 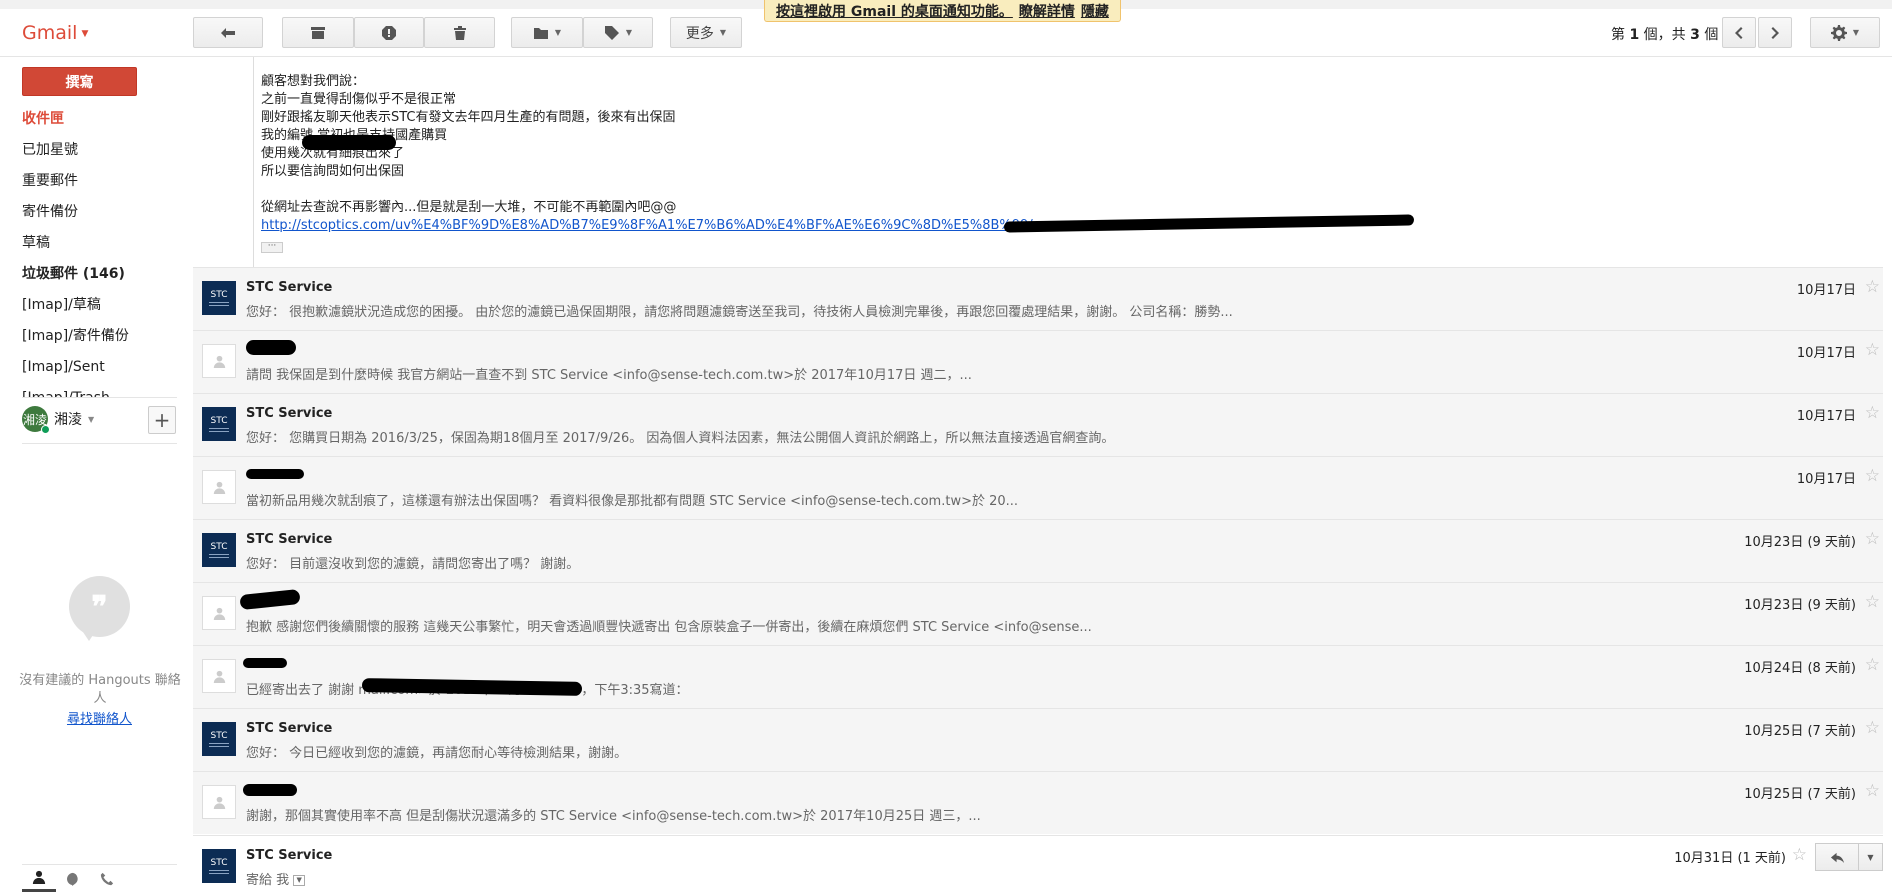 I want to click on enable-notifications-link: 按這裡啟用 Gmail 的桌面通知功能。, so click(x=894, y=11).